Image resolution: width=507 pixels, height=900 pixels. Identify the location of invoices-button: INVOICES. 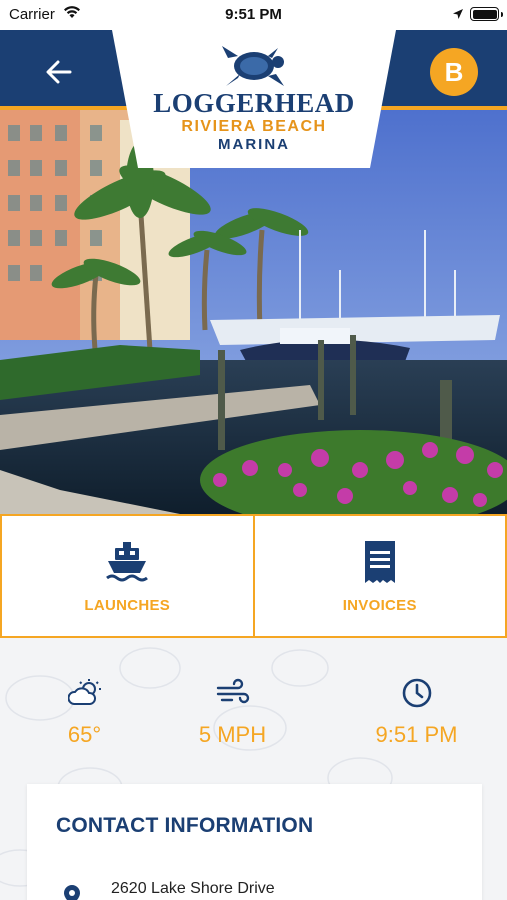
(380, 576).